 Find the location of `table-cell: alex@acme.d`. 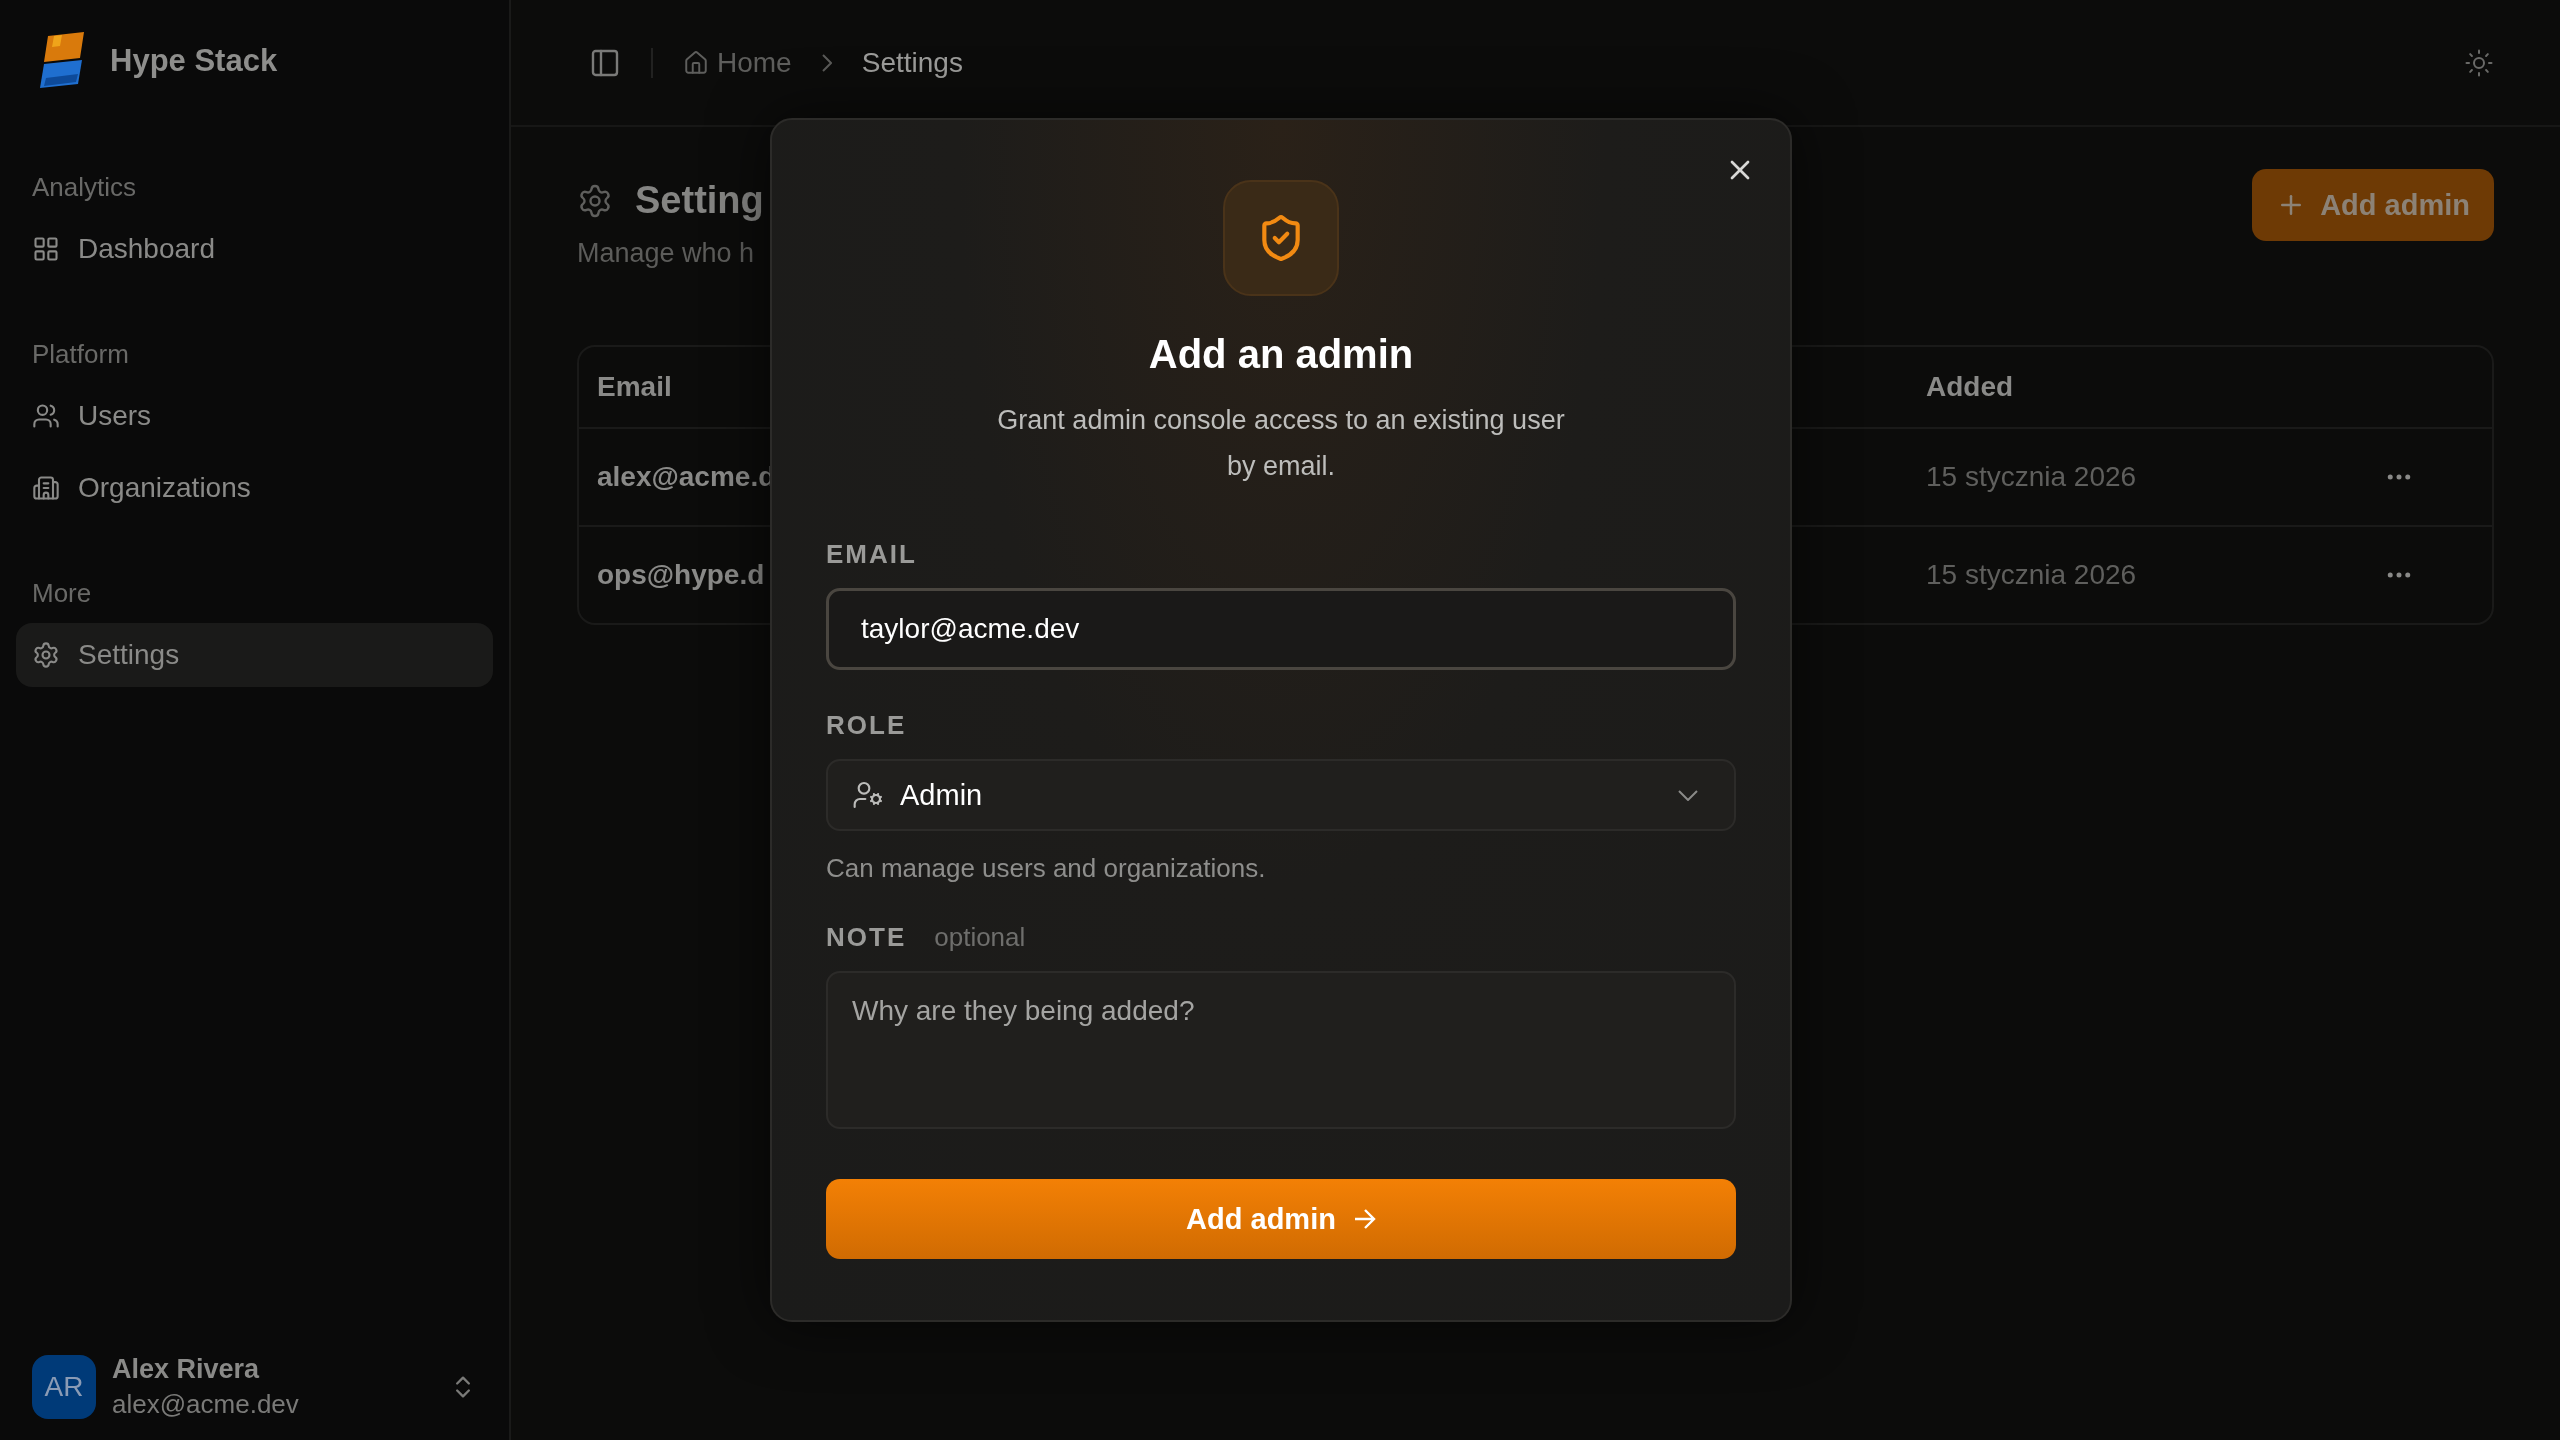

table-cell: alex@acme.d is located at coordinates (686, 477).